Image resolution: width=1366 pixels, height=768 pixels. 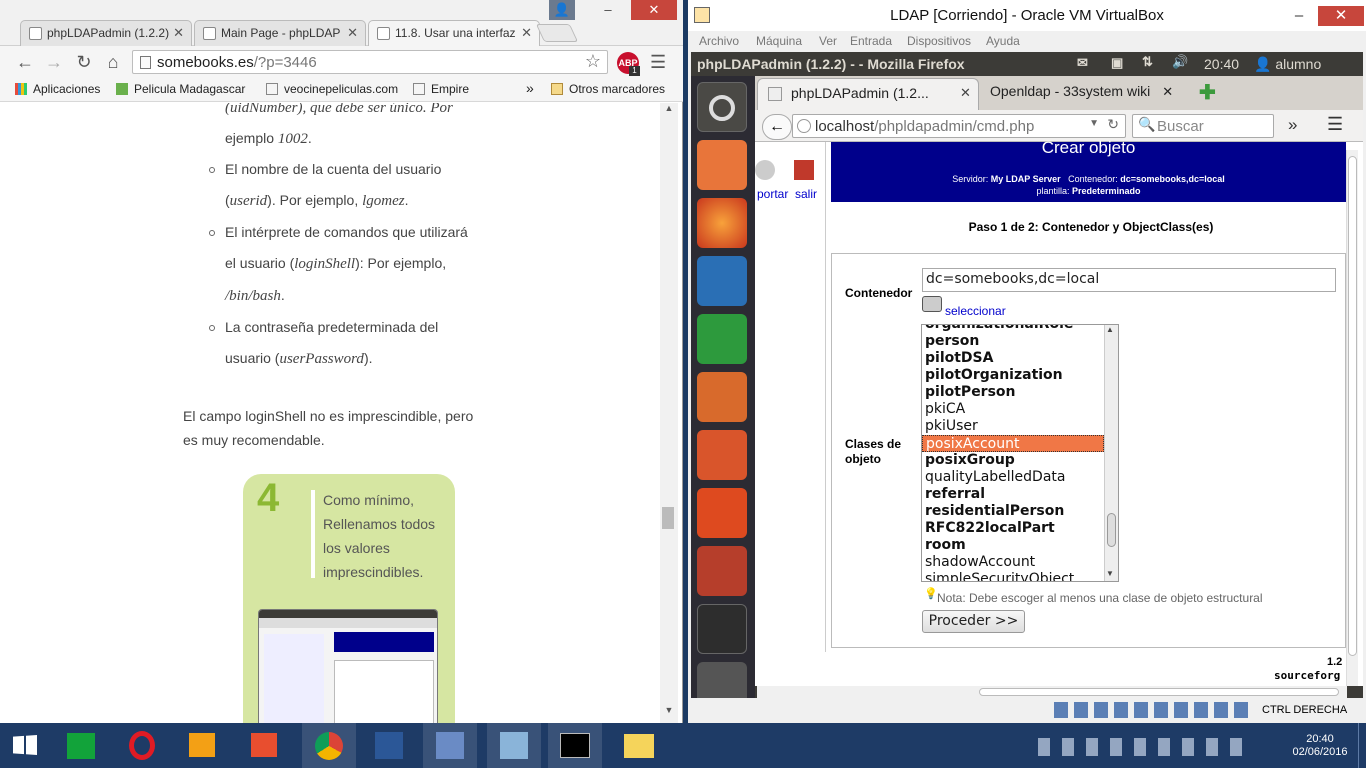 What do you see at coordinates (454, 33) in the screenshot?
I see `tab-usar-interfaz: 11.8. Usar una interfaz ✕` at bounding box center [454, 33].